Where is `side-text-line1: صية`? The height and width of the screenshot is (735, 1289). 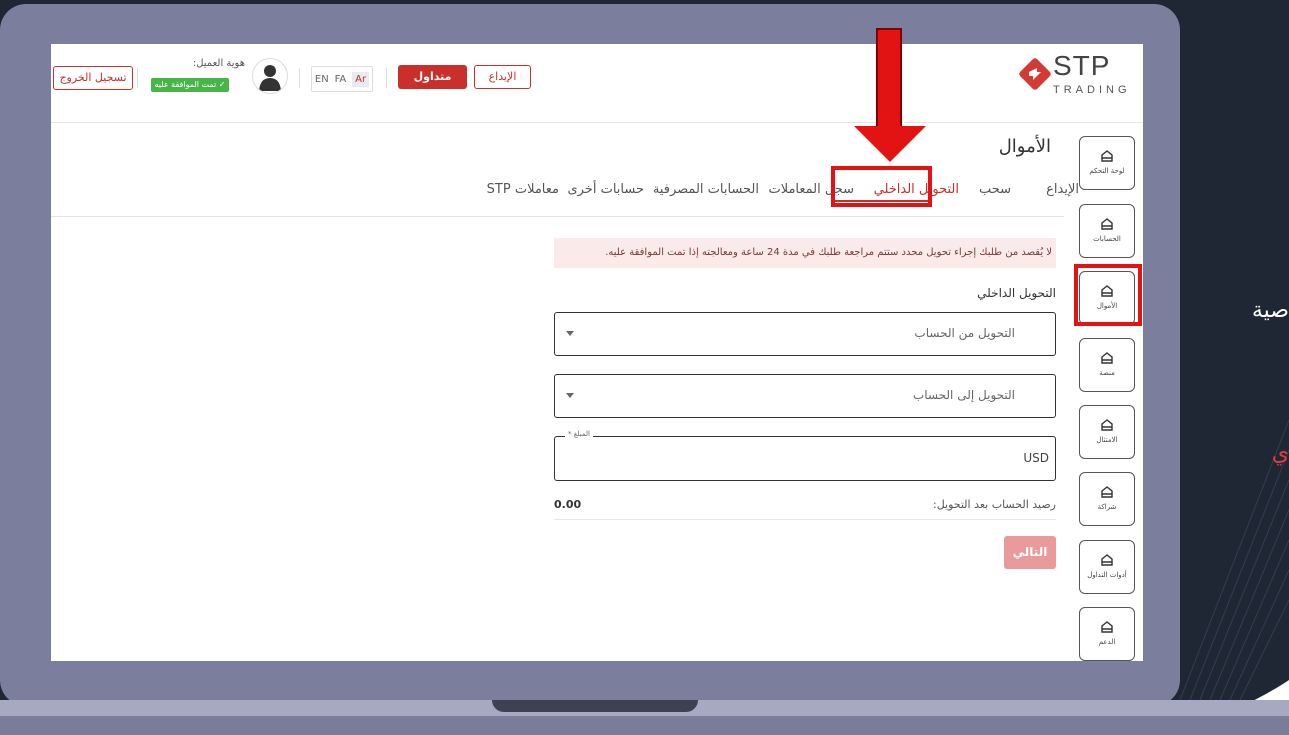
side-text-line1: صية is located at coordinates (1270, 310).